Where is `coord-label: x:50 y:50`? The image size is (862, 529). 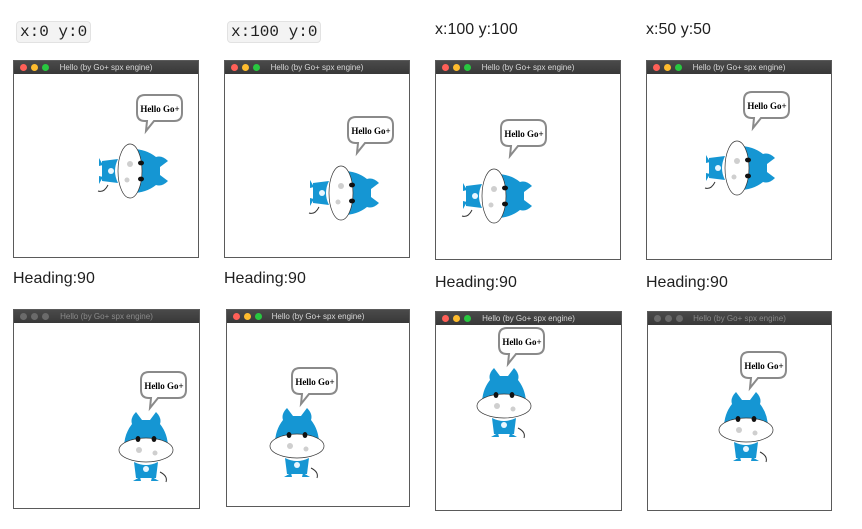
coord-label: x:50 y:50 is located at coordinates (678, 29).